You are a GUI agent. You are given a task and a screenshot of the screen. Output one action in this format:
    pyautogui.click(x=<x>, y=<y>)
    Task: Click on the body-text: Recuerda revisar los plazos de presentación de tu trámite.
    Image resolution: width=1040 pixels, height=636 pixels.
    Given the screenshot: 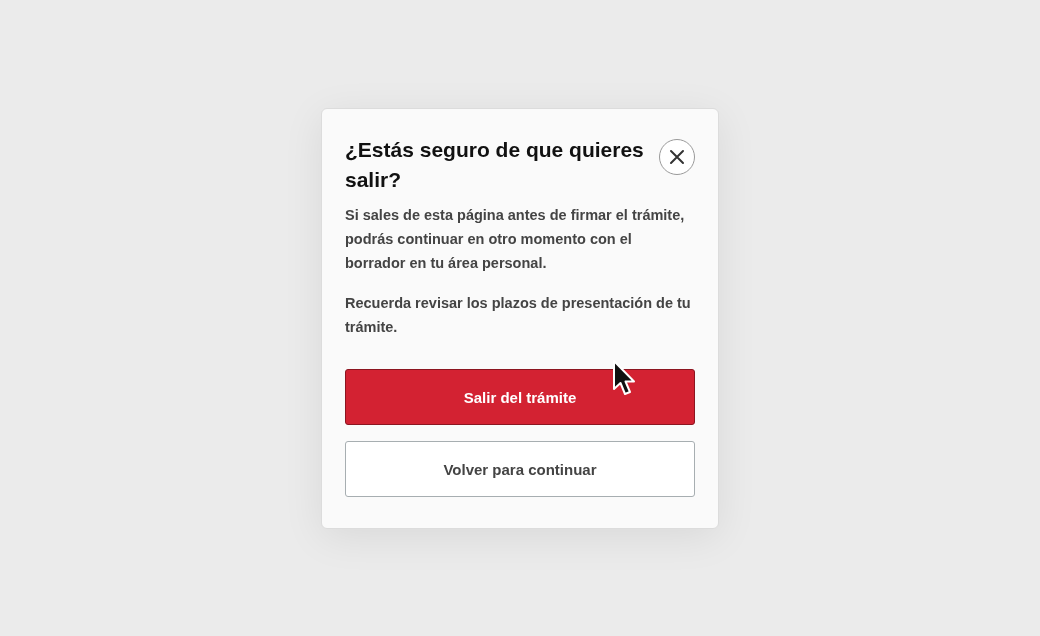 What is the action you would take?
    pyautogui.click(x=518, y=315)
    